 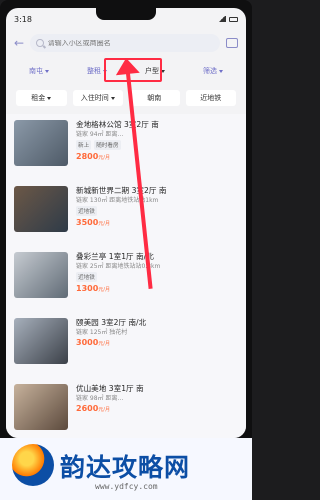 I want to click on listing-1-tag-2: 随时看房, so click(x=107, y=145).